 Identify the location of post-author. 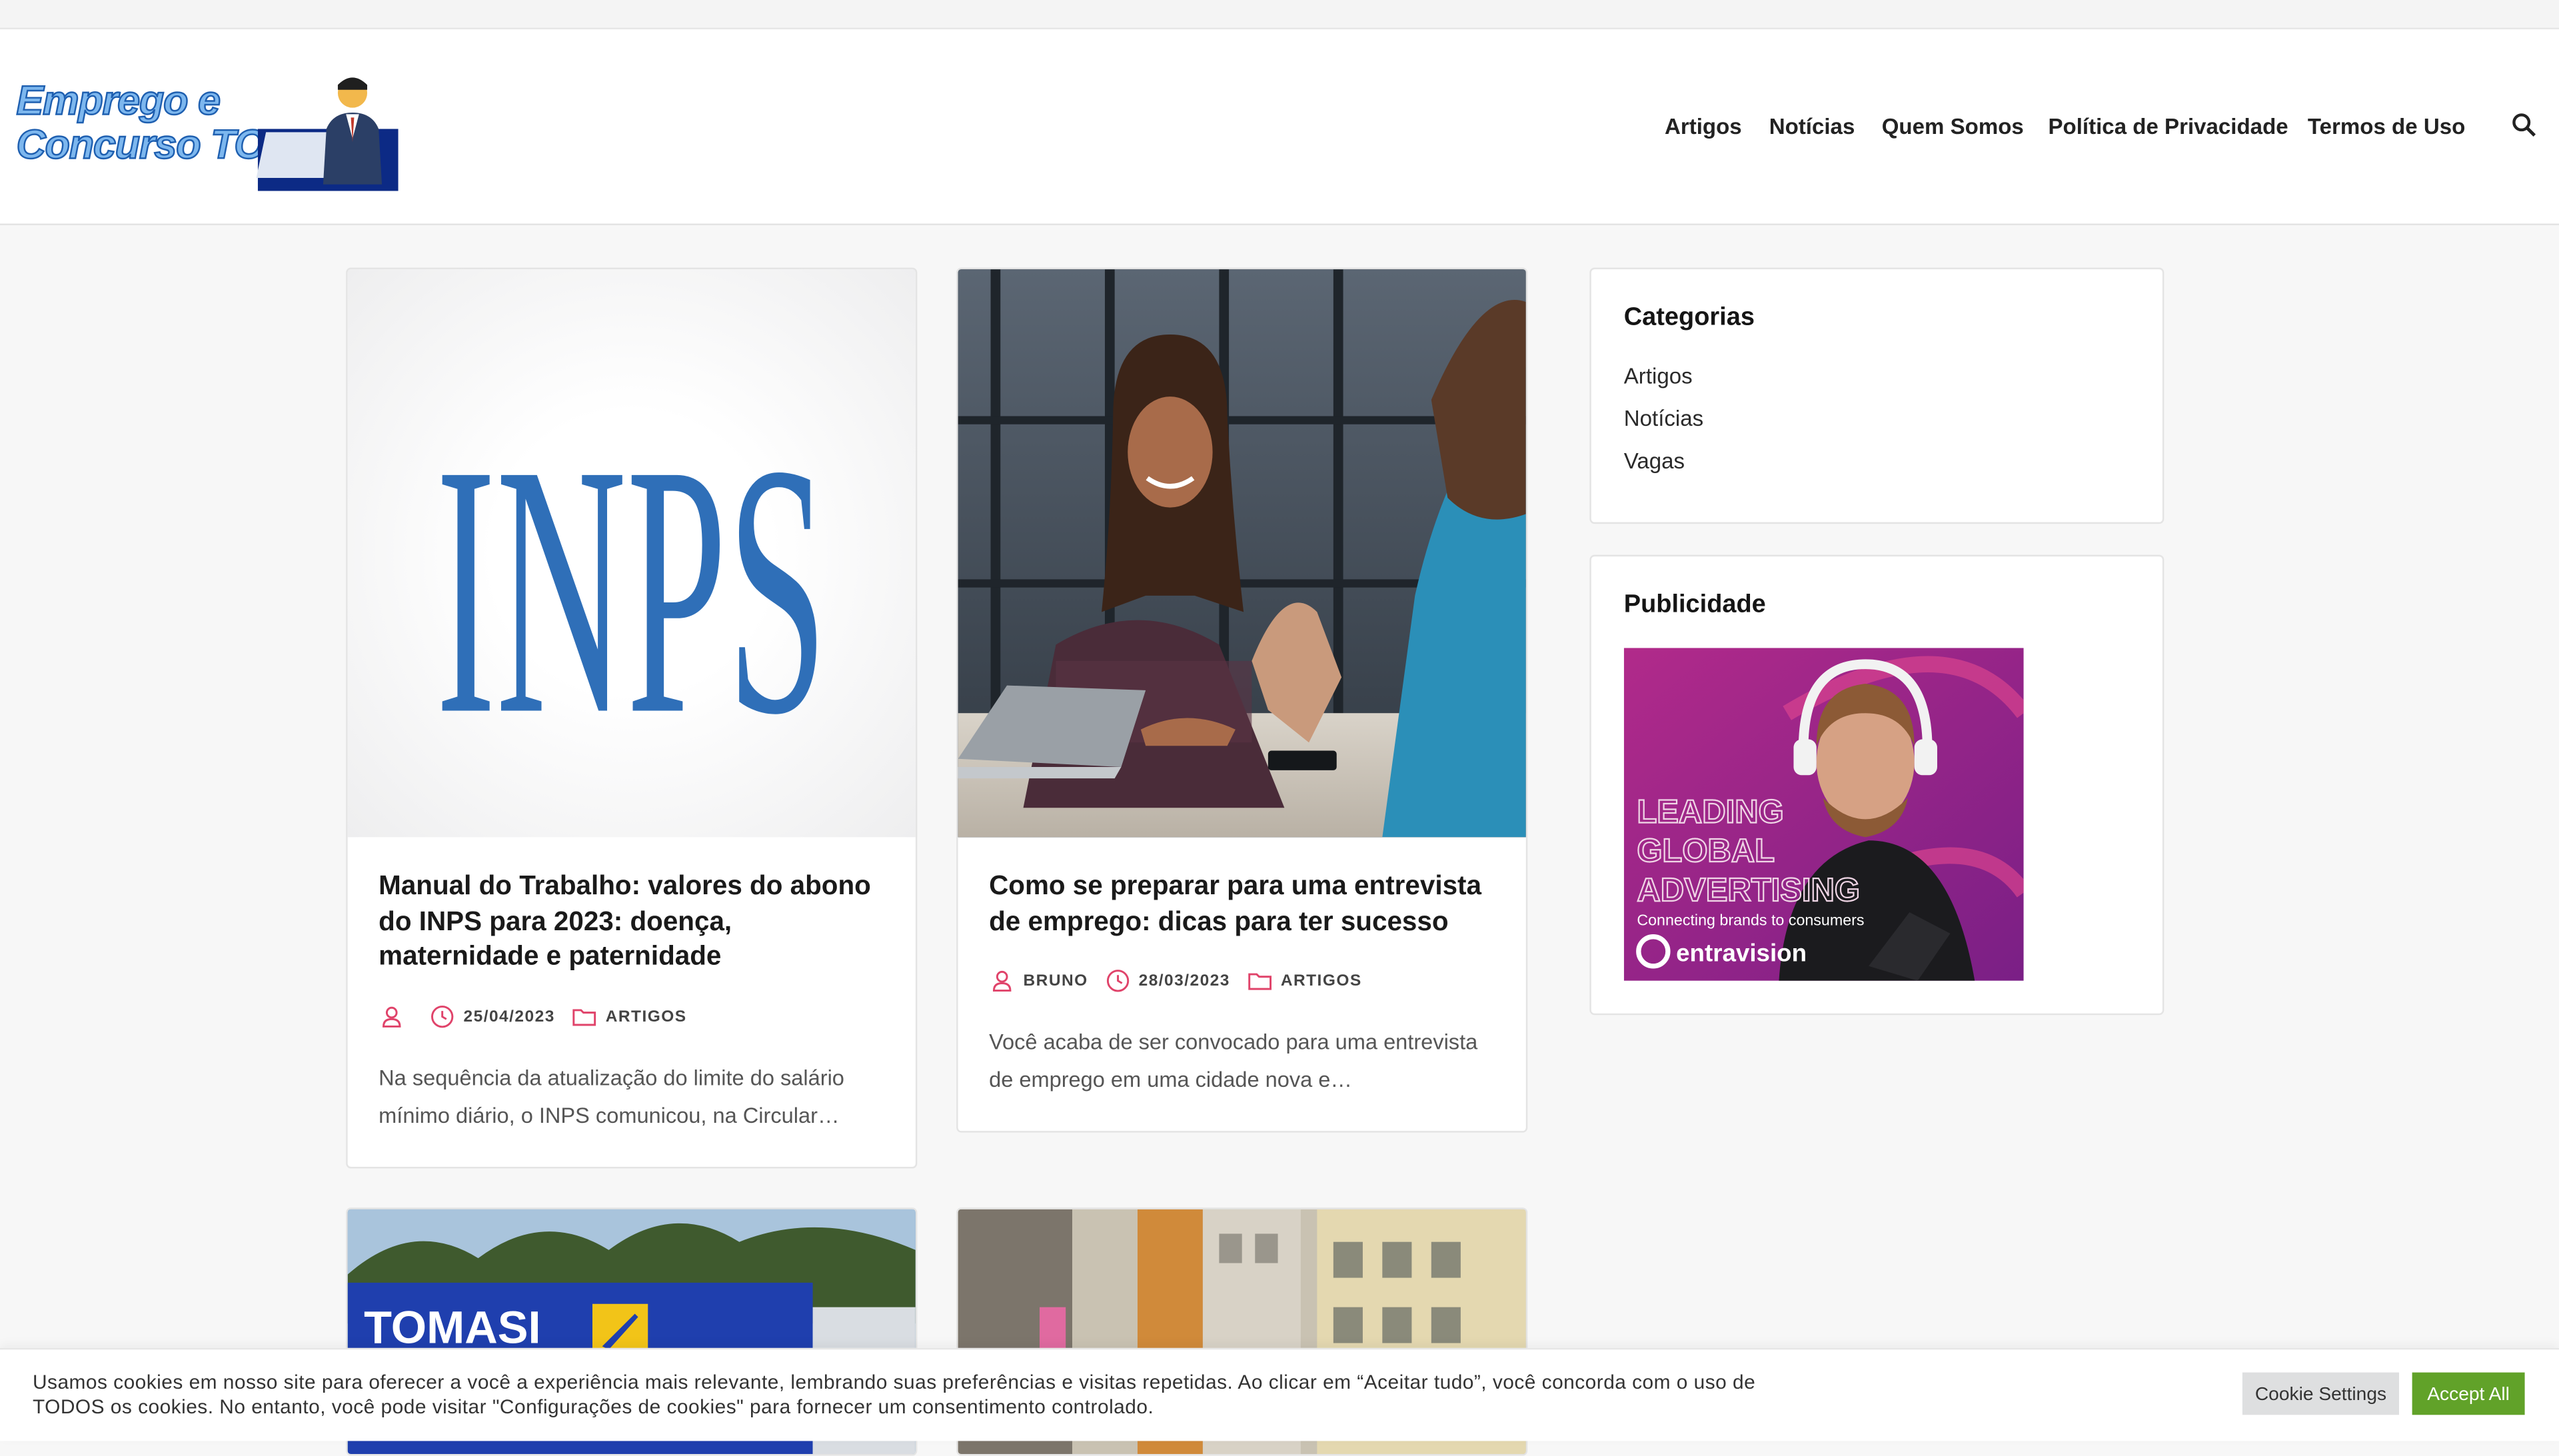
(396, 1017).